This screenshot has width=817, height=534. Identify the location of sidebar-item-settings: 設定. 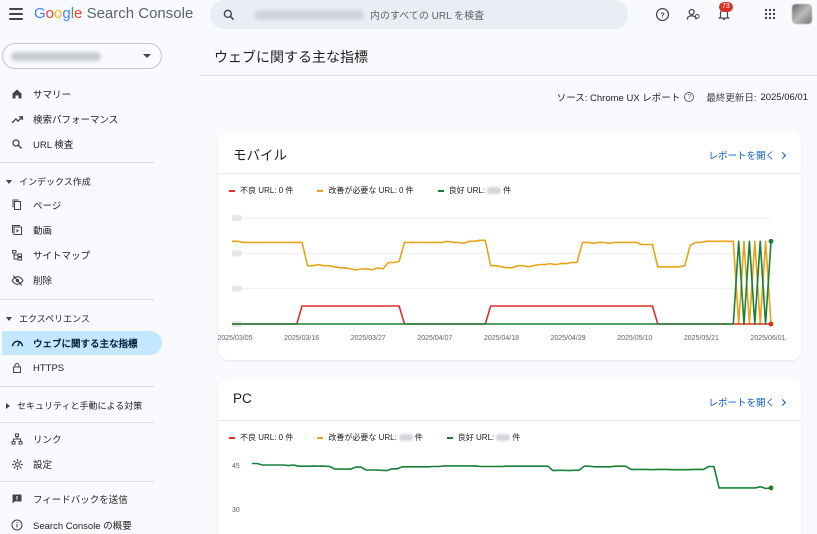
(82, 464).